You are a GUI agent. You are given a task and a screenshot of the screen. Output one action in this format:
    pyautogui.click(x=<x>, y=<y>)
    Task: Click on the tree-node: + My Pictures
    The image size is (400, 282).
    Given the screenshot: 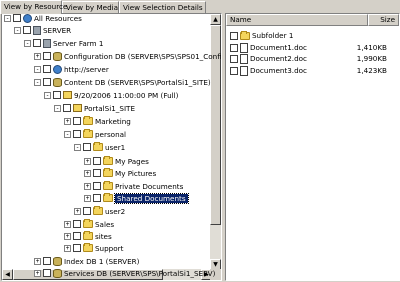 What is the action you would take?
    pyautogui.click(x=120, y=173)
    